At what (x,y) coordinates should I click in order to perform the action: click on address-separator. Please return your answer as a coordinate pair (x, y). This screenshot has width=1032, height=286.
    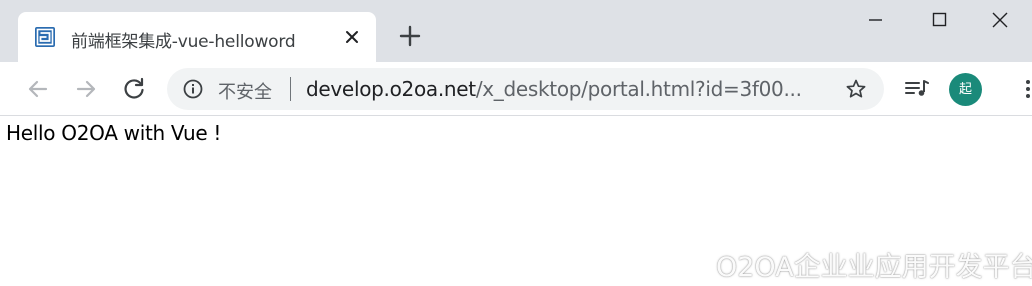
    Looking at the image, I should click on (290, 89).